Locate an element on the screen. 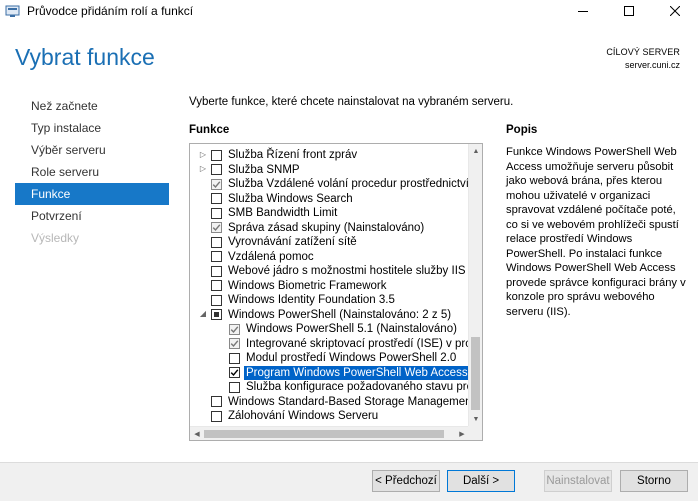  nav-item-3: Role serveru is located at coordinates (92, 172).